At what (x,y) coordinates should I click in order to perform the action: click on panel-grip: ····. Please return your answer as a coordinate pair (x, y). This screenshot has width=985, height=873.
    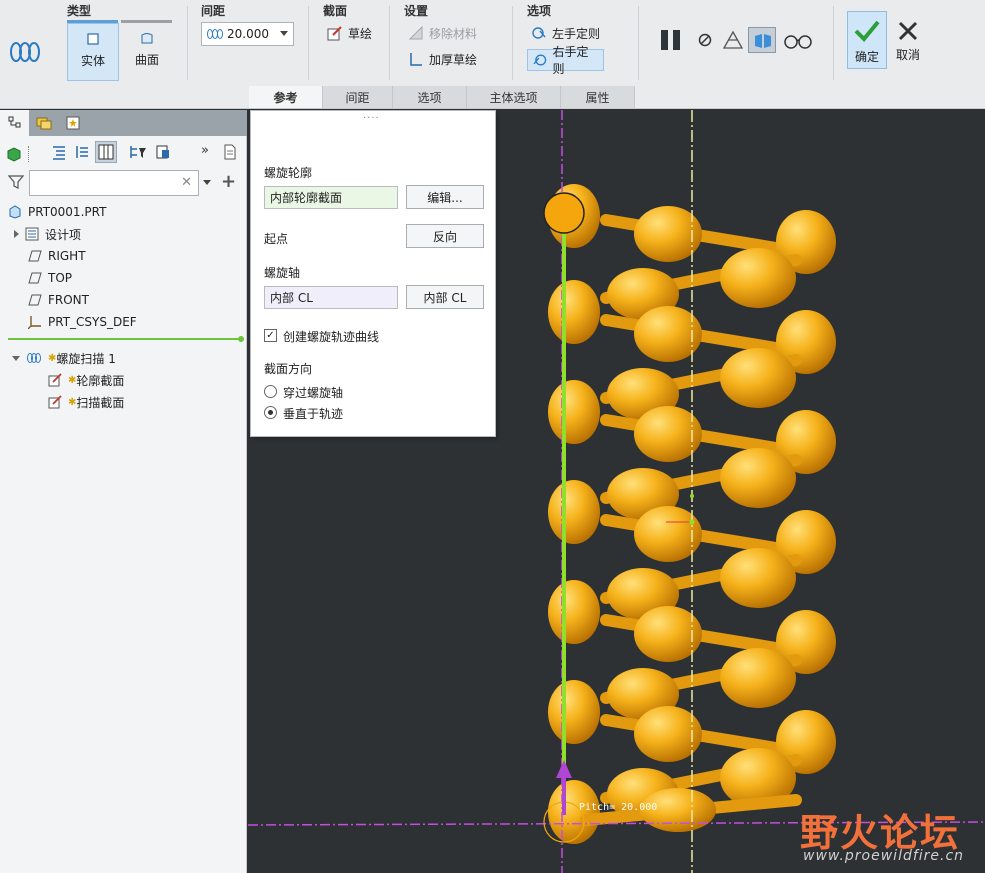
    Looking at the image, I should click on (371, 118).